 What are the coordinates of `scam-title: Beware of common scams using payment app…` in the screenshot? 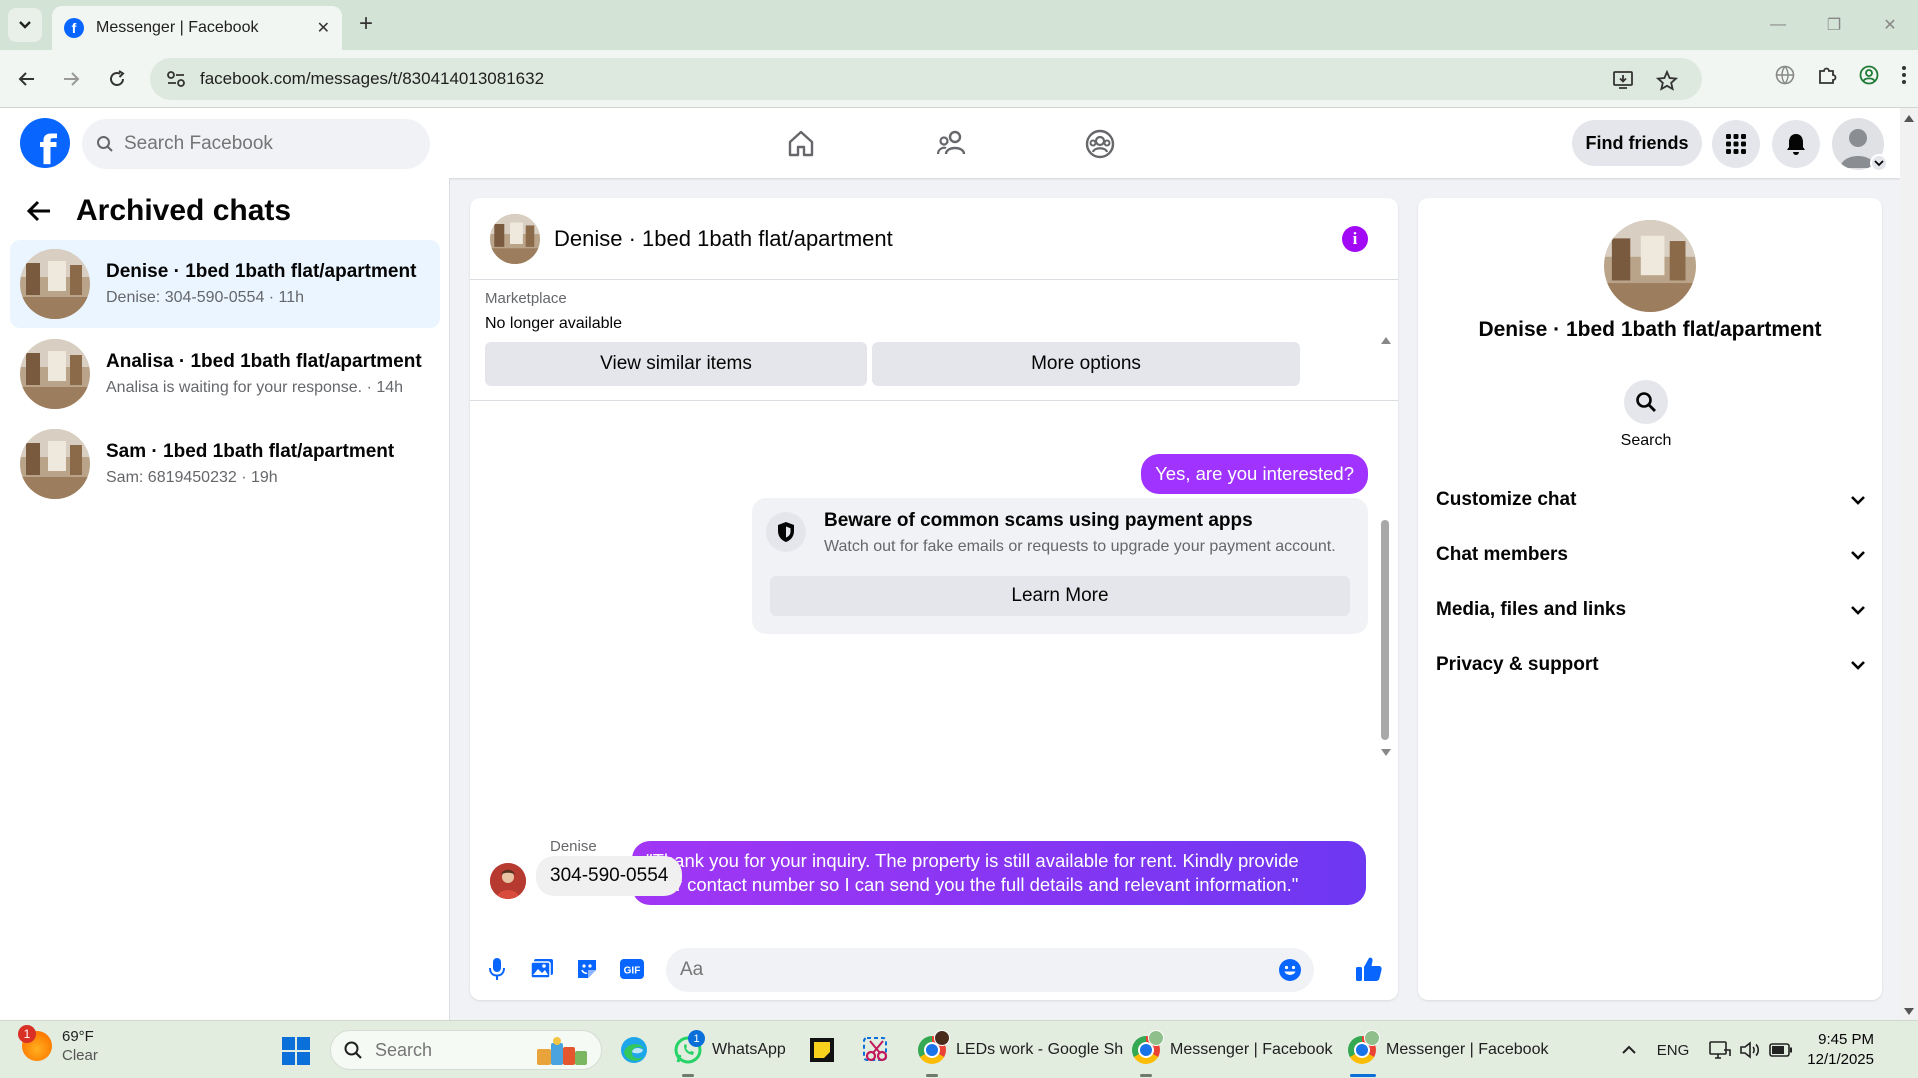 It's located at (1038, 520).